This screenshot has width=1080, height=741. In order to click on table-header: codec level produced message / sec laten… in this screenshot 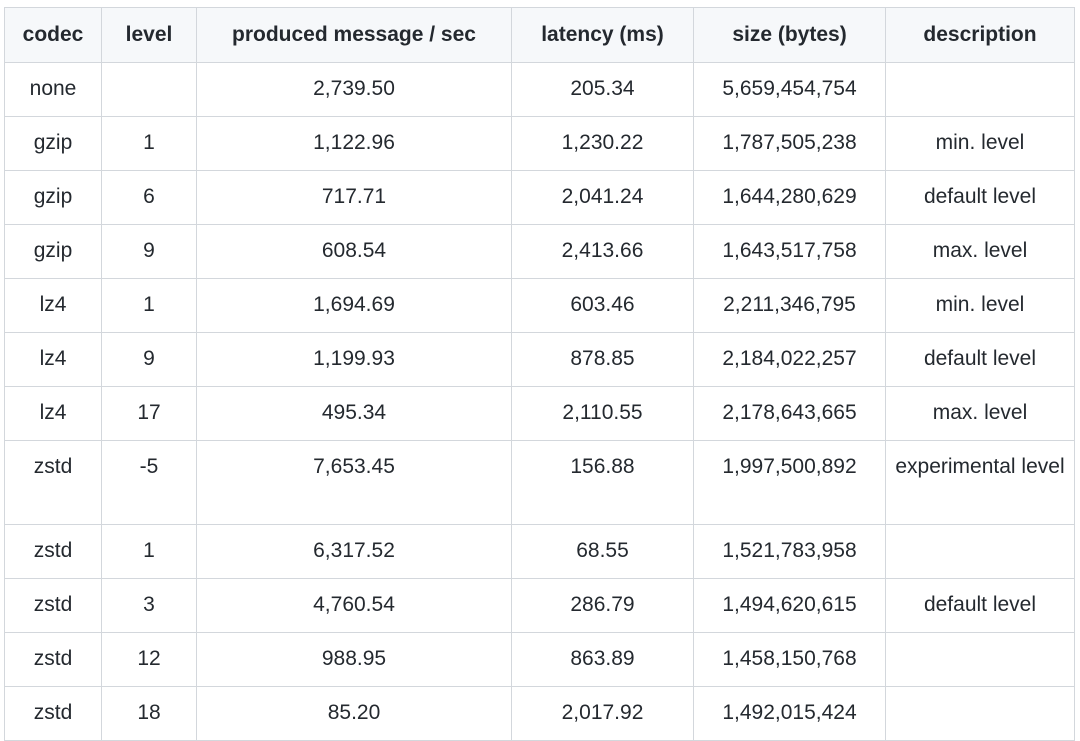, I will do `click(539, 35)`.